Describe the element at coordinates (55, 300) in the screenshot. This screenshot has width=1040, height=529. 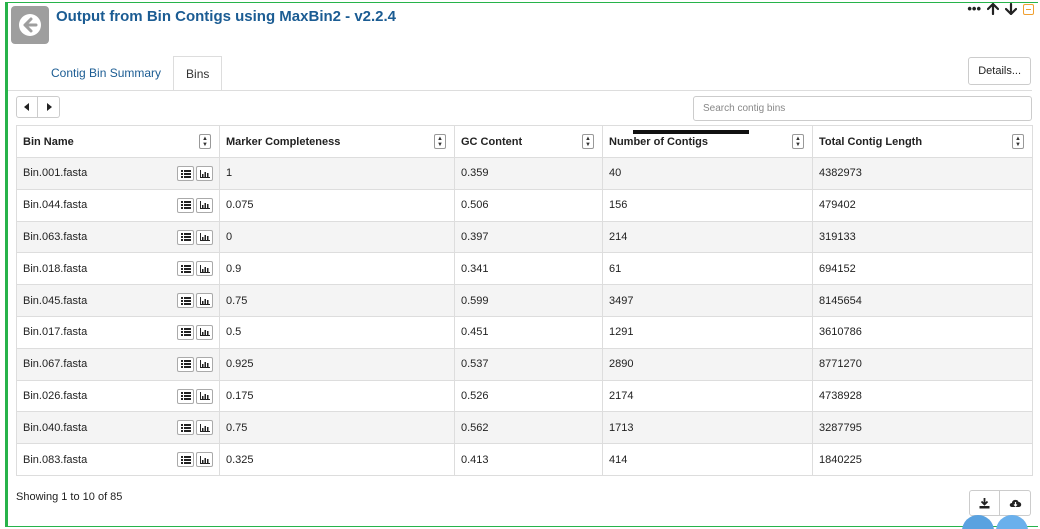
I see `bin-name: Bin.045.fasta` at that location.